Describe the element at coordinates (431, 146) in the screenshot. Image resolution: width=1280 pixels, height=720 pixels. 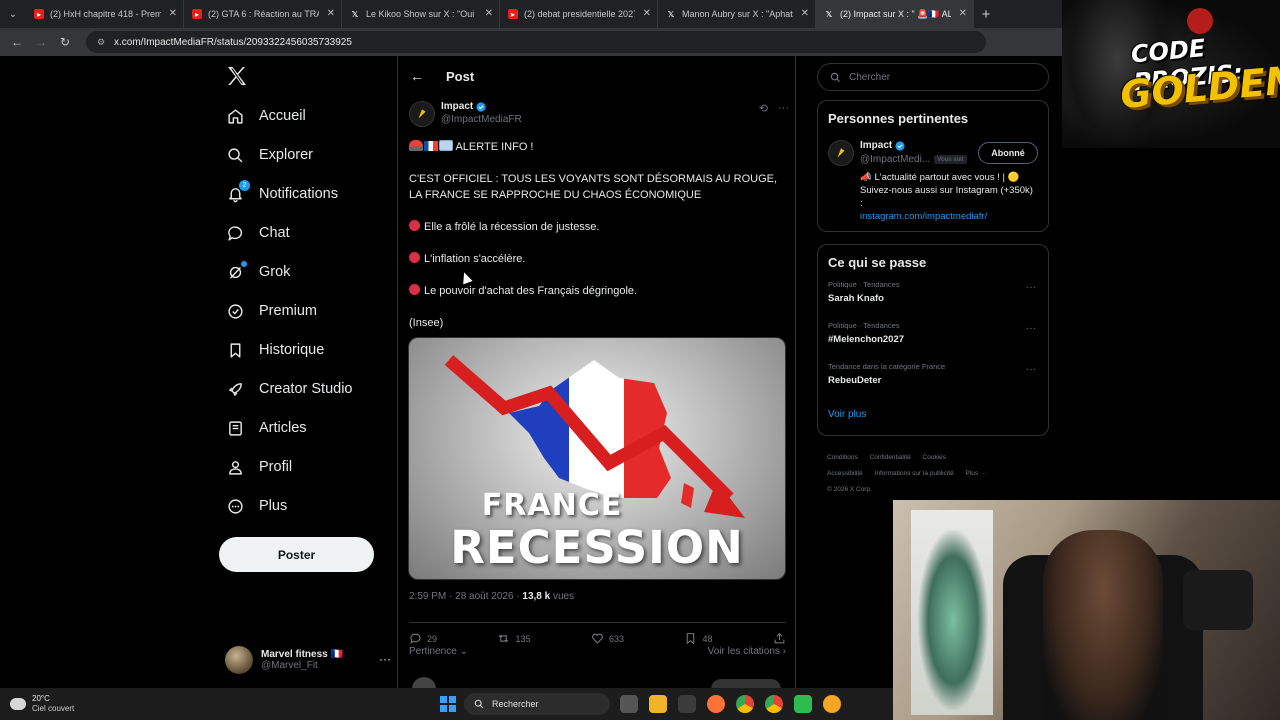
I see `france-flag-icon` at that location.